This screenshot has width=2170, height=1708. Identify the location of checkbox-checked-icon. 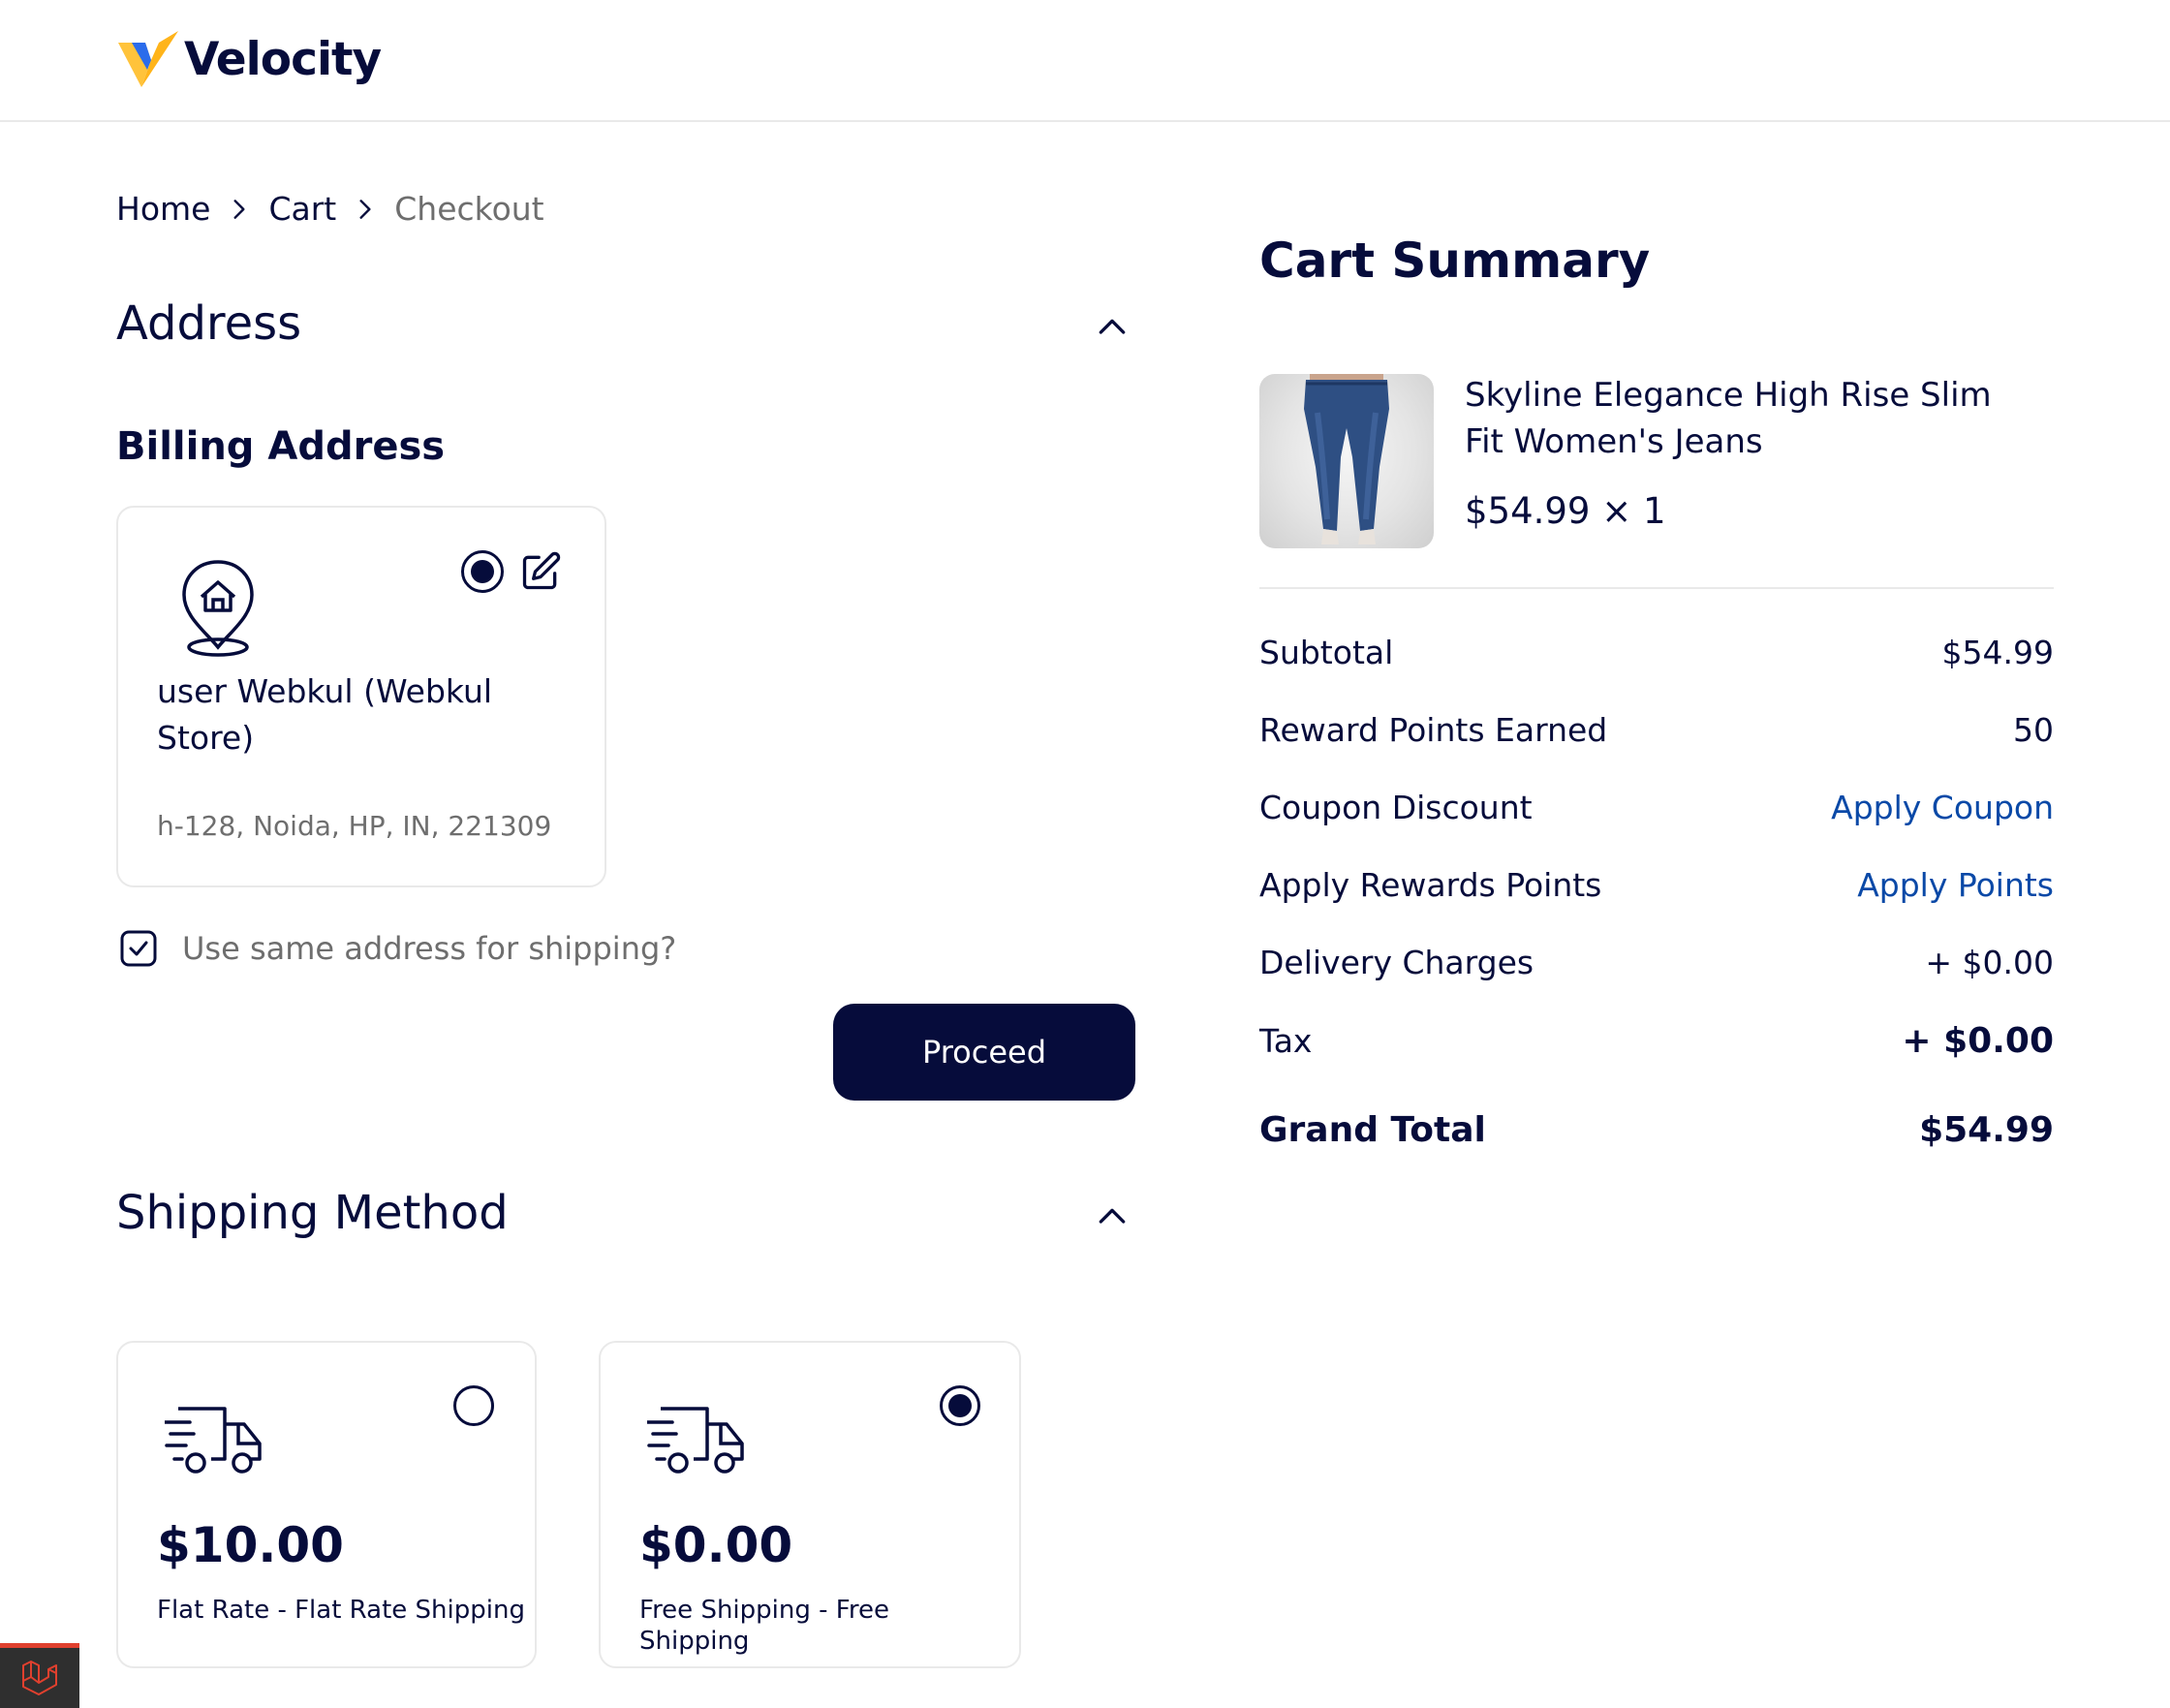
(138, 948).